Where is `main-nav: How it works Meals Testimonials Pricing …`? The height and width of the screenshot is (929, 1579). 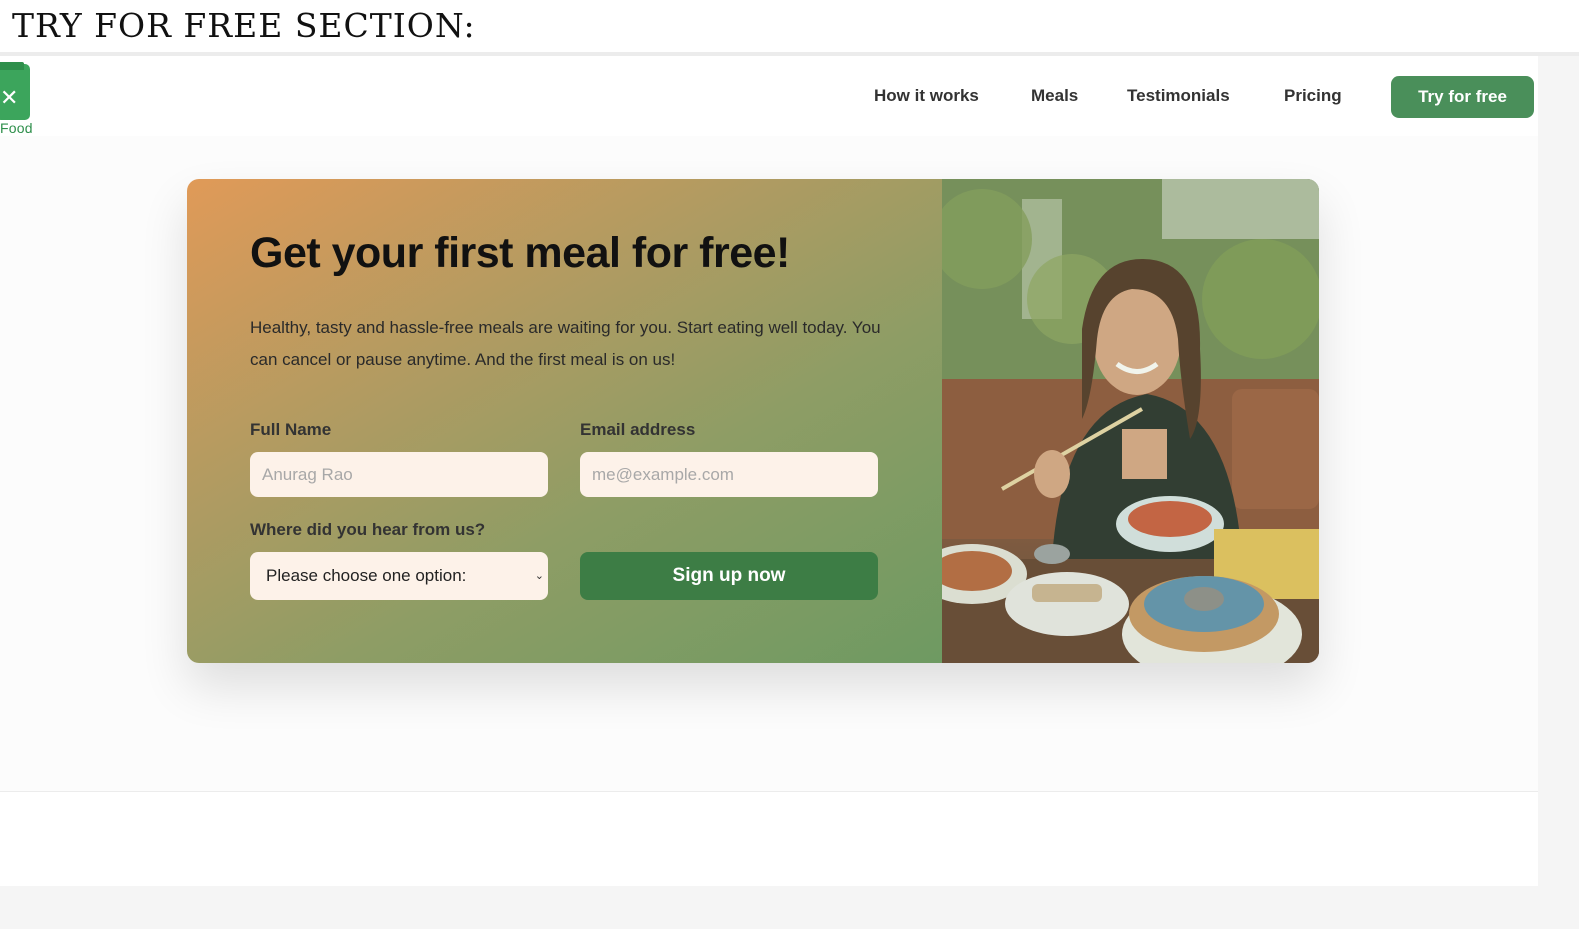 main-nav: How it works Meals Testimonials Pricing … is located at coordinates (769, 96).